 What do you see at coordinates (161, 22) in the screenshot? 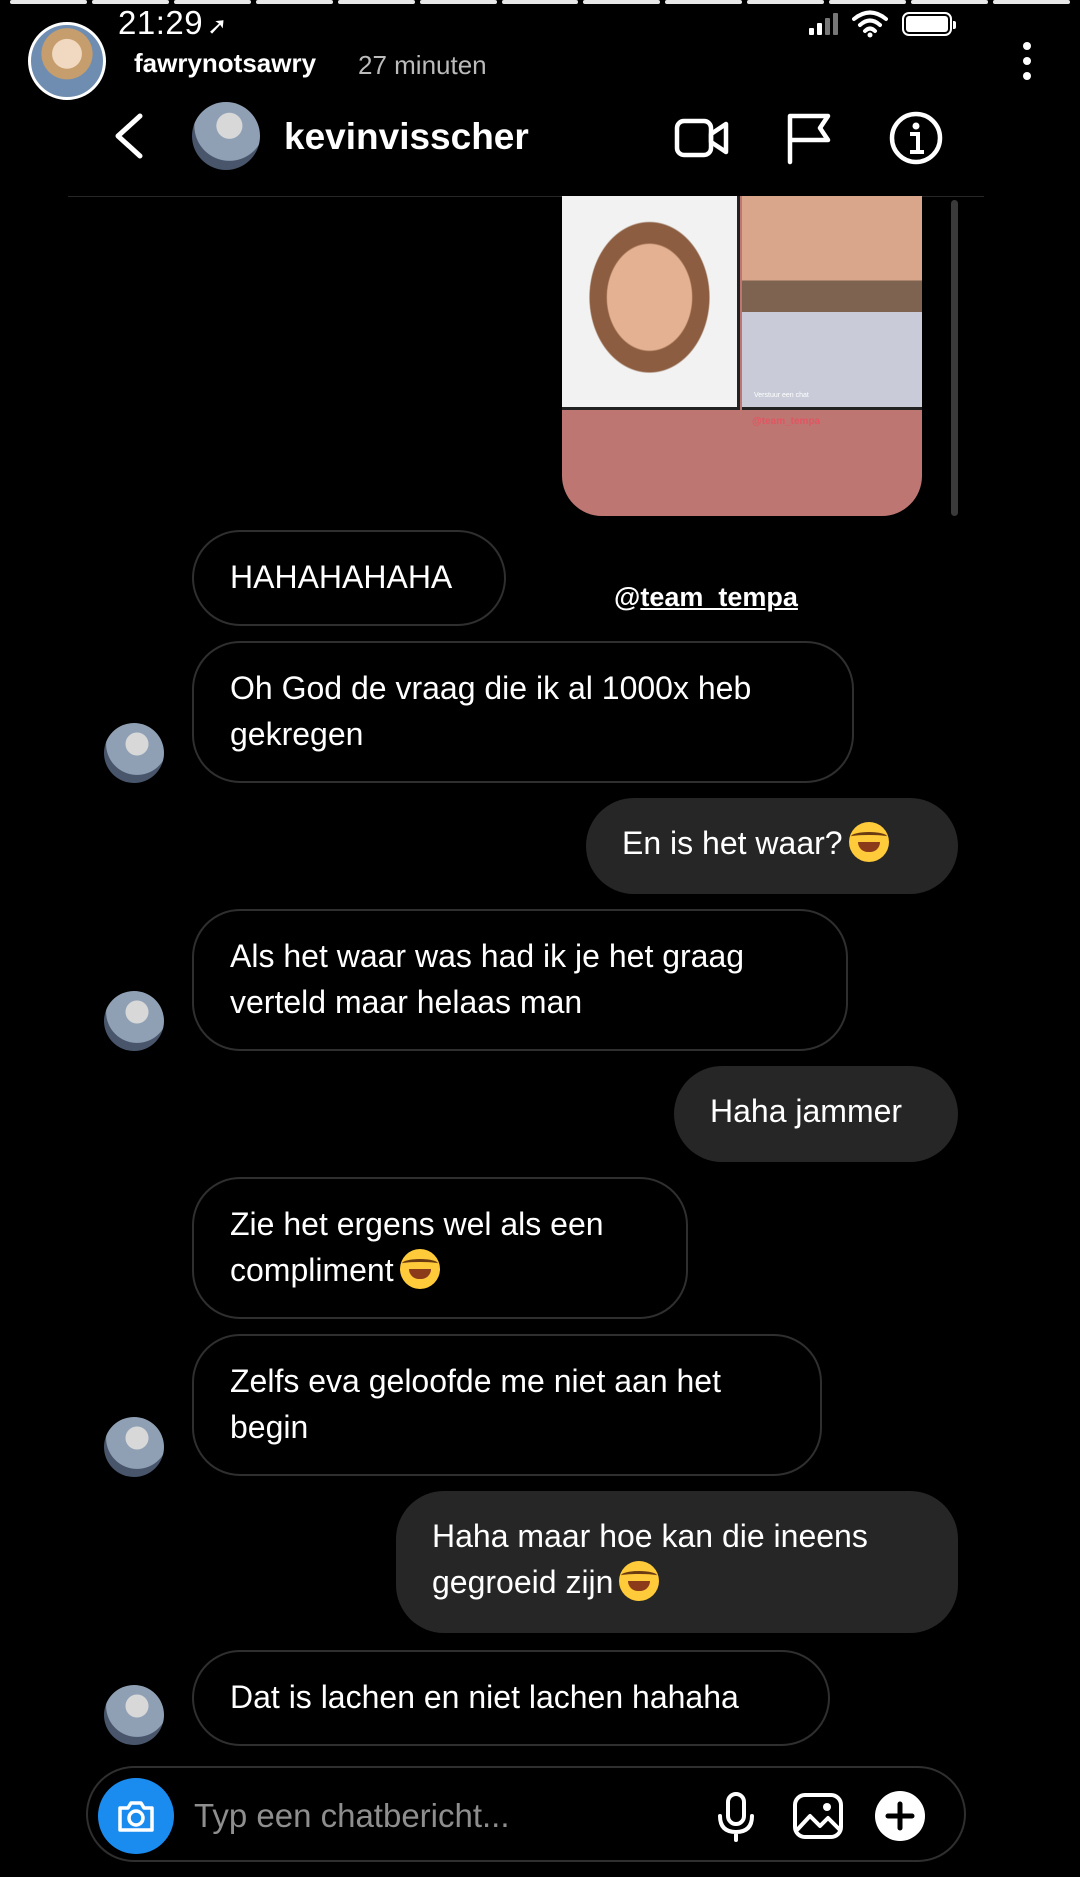
I see `status-time-text: 21:29` at bounding box center [161, 22].